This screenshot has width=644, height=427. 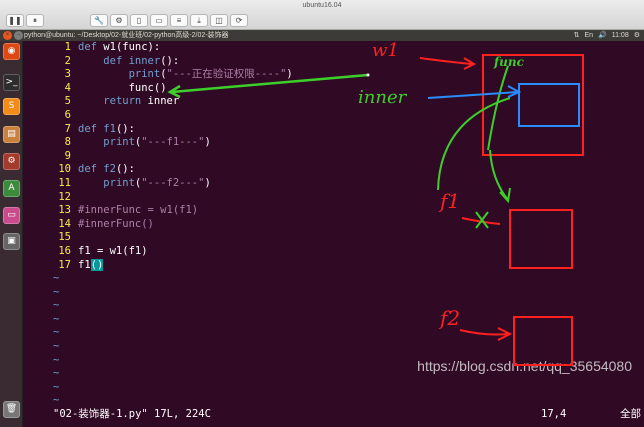 What do you see at coordinates (11, 409) in the screenshot?
I see `trash-icon: 🗑` at bounding box center [11, 409].